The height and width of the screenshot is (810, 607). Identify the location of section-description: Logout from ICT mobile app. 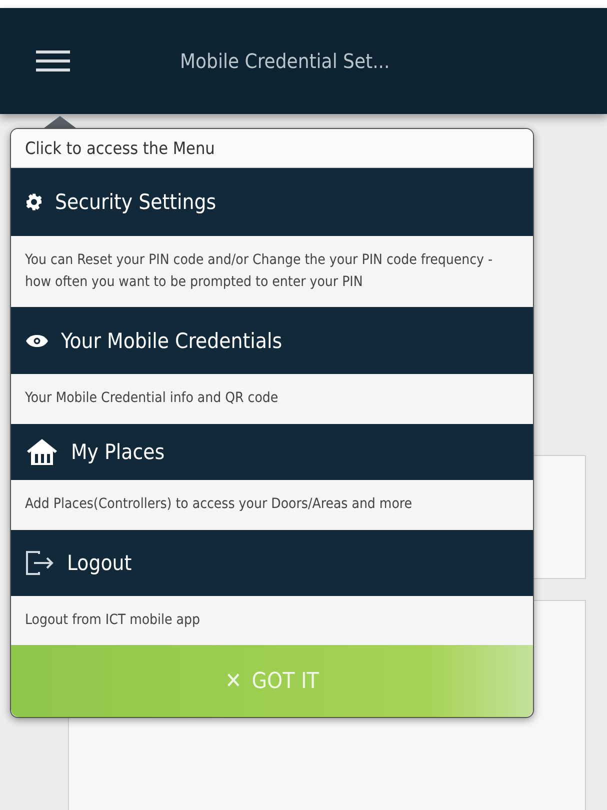
(112, 620).